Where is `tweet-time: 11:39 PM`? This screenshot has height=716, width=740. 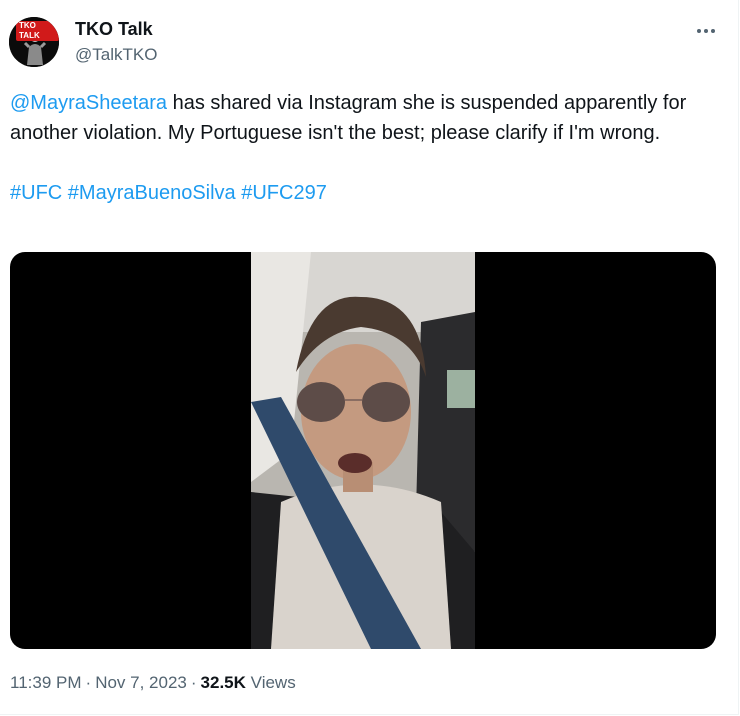
tweet-time: 11:39 PM is located at coordinates (46, 682).